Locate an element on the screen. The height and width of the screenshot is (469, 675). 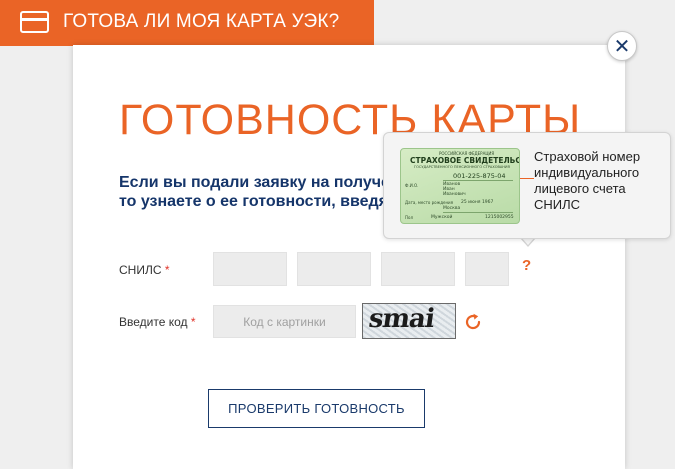
close-icon: ✕ is located at coordinates (622, 46).